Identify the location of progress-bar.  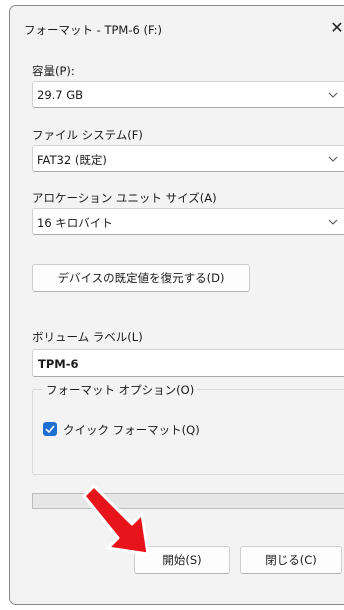
(188, 501).